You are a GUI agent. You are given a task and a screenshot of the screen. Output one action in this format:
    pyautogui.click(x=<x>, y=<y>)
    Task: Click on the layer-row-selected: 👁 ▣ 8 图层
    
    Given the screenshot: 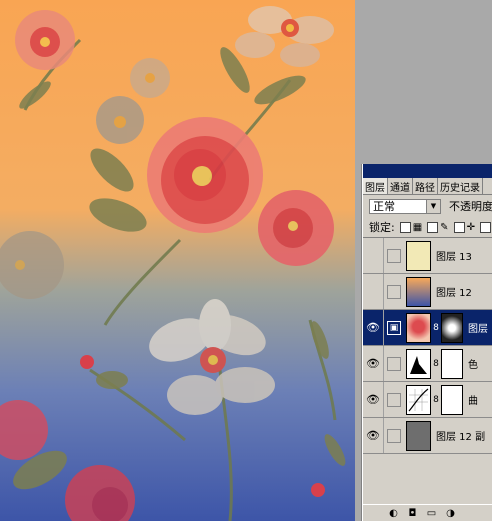 What is the action you would take?
    pyautogui.click(x=427, y=328)
    